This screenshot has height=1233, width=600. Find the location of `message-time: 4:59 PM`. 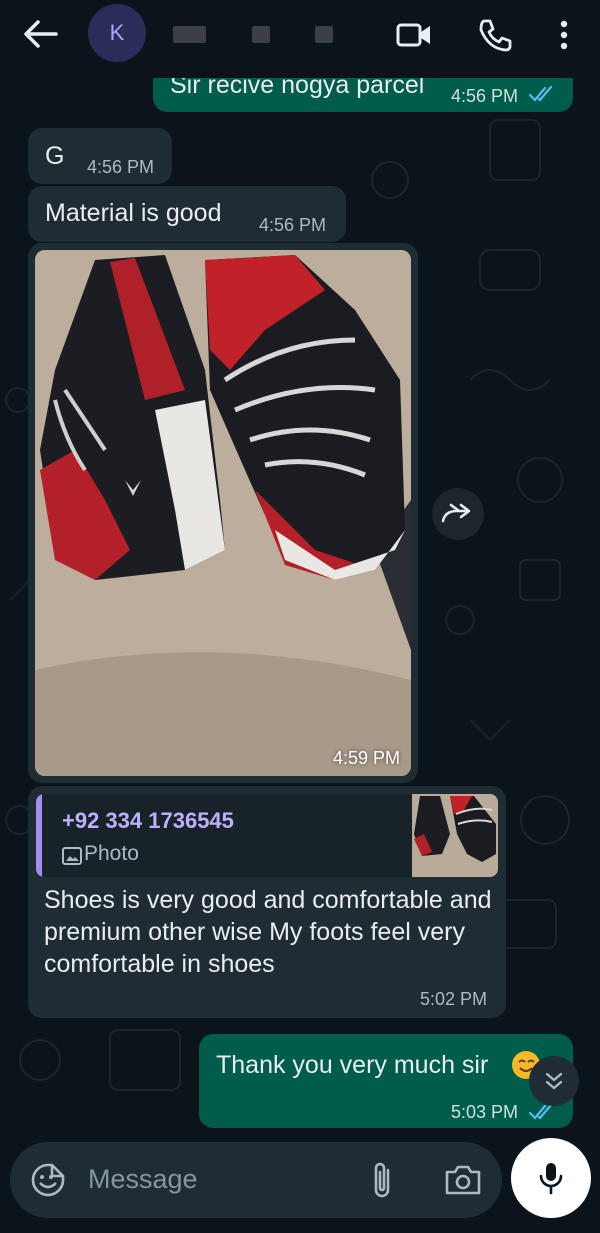

message-time: 4:59 PM is located at coordinates (366, 758).